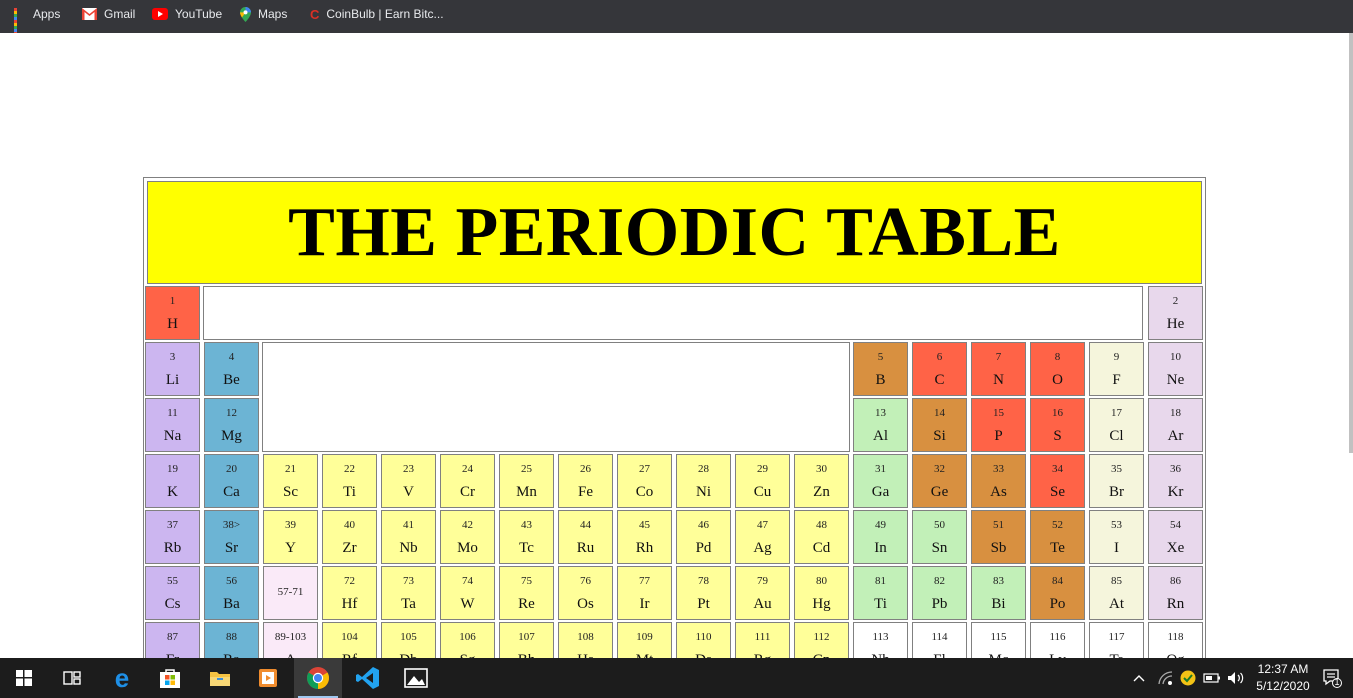 This screenshot has height=698, width=1353. Describe the element at coordinates (1351, 243) in the screenshot. I see `vertical-scrollbar` at that location.